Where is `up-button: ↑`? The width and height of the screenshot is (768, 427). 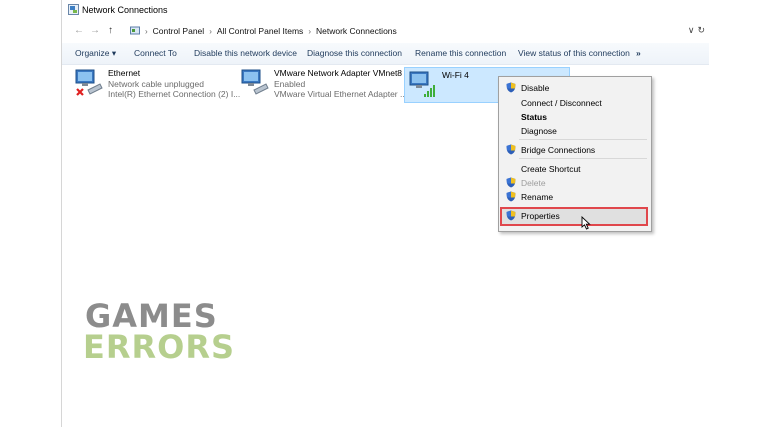
up-button: ↑ is located at coordinates (110, 31).